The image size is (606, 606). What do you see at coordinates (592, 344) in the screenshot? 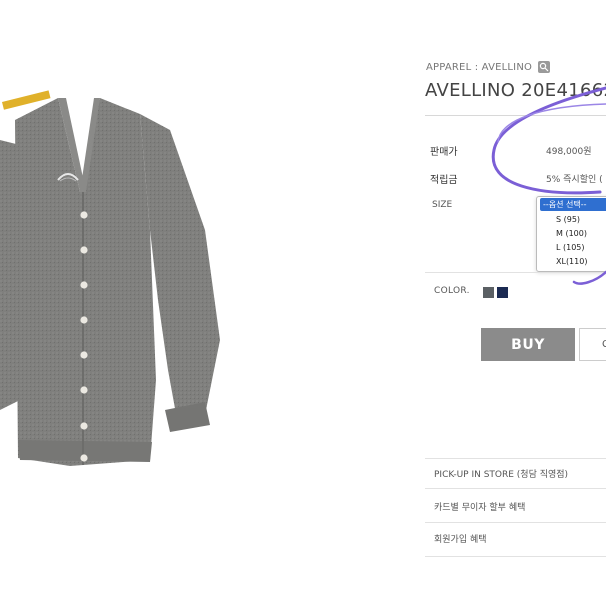
I see `cart-button: C` at bounding box center [592, 344].